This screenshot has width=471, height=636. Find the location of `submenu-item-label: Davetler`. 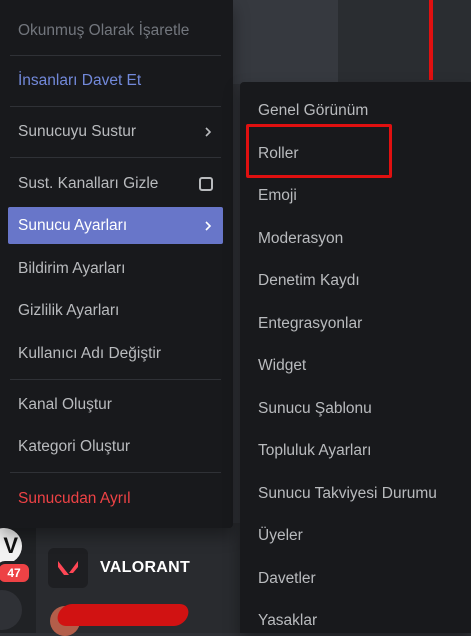

submenu-item-label: Davetler is located at coordinates (287, 578).